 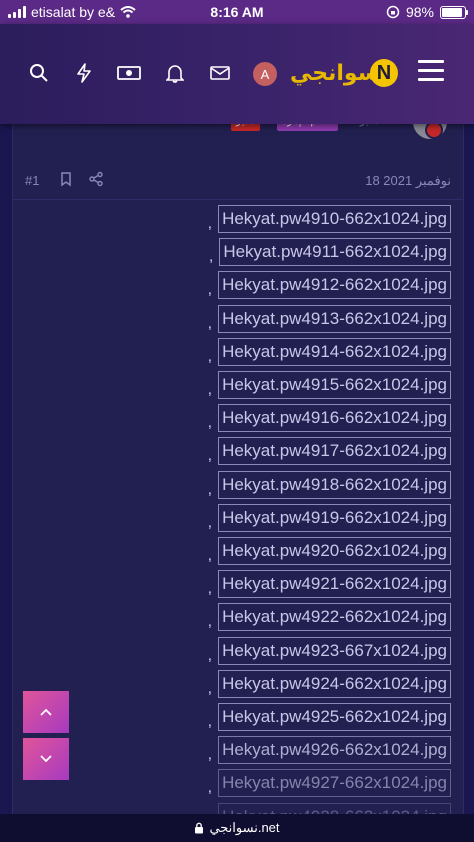 I want to click on attachment-link: Hekyat.pw4911-662x1024.jpg, so click(x=335, y=252).